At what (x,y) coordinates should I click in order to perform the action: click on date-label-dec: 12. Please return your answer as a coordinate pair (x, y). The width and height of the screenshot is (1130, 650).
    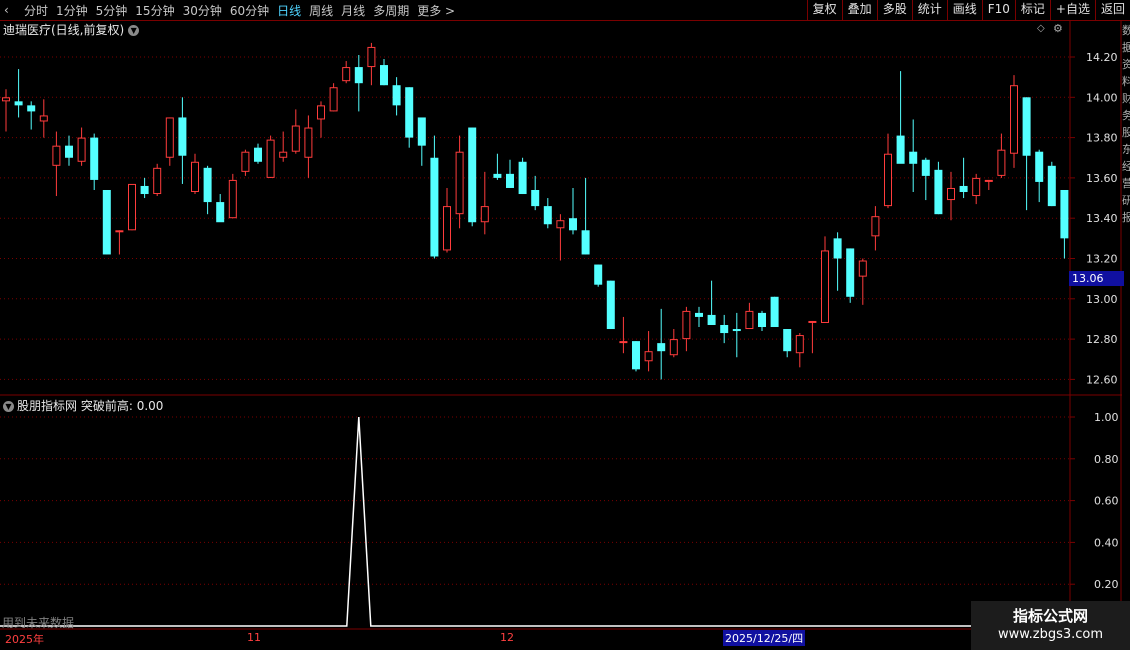
    Looking at the image, I should click on (507, 637).